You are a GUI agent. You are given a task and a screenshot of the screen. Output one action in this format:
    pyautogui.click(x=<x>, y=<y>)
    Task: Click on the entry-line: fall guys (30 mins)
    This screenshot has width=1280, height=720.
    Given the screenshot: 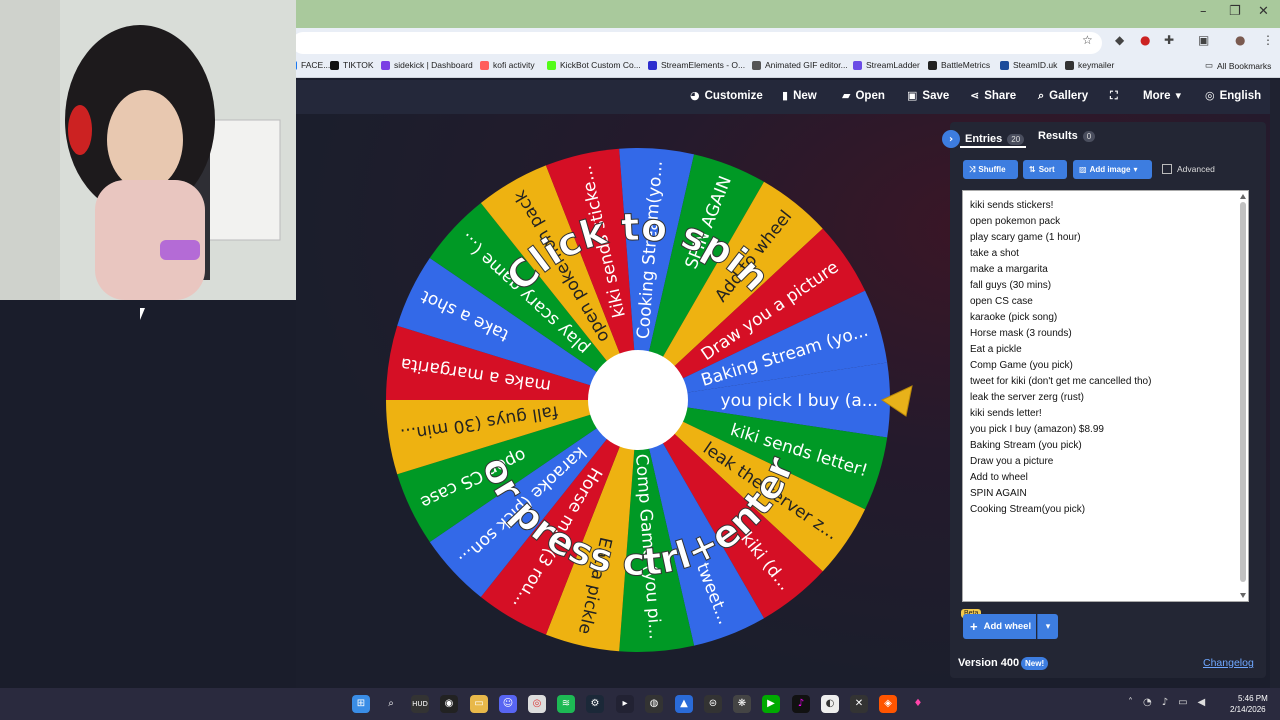 What is the action you would take?
    pyautogui.click(x=1105, y=286)
    